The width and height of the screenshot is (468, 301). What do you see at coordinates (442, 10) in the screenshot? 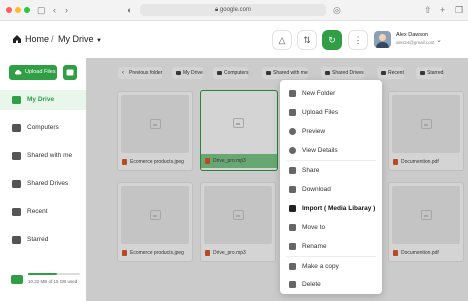
I see `new-tab-icon: +` at bounding box center [442, 10].